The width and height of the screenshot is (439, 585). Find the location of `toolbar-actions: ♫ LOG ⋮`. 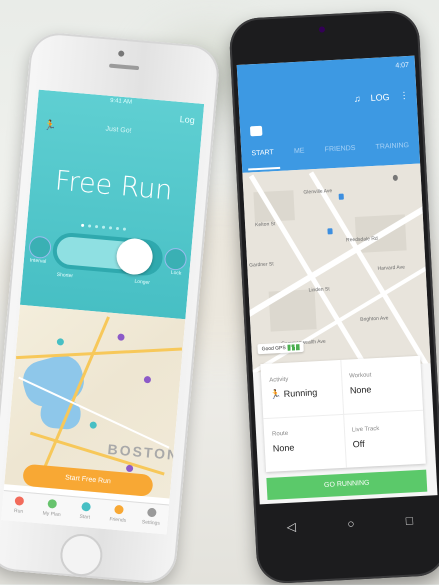

toolbar-actions: ♫ LOG ⋮ is located at coordinates (381, 97).